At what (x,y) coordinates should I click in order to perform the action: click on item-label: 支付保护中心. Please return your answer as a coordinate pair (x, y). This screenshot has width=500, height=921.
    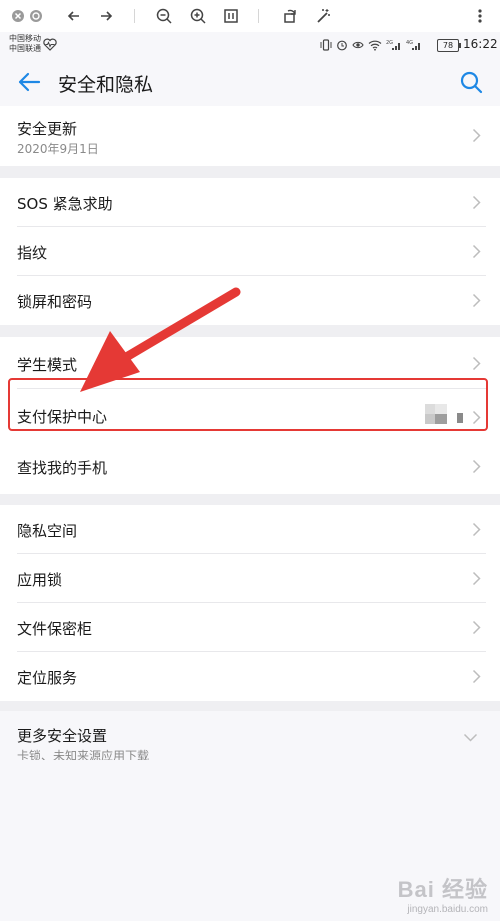
    Looking at the image, I should click on (62, 417).